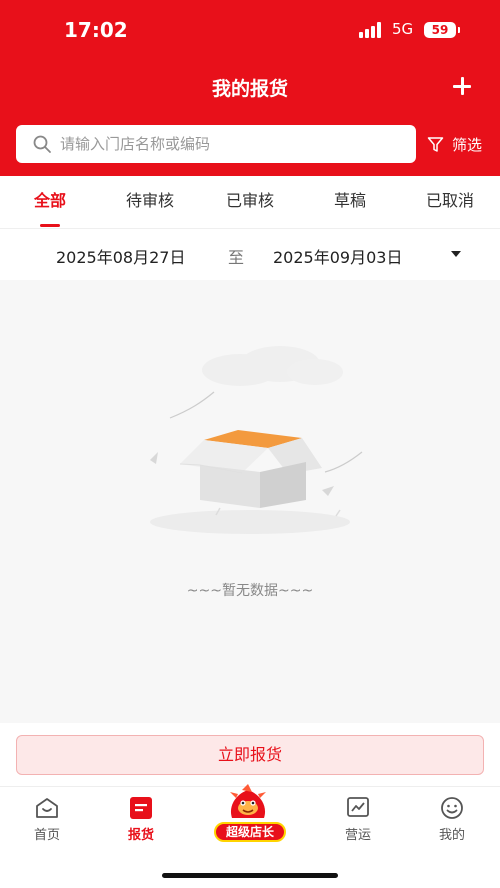 This screenshot has height=888, width=500. What do you see at coordinates (248, 804) in the screenshot?
I see `mascot-icon` at bounding box center [248, 804].